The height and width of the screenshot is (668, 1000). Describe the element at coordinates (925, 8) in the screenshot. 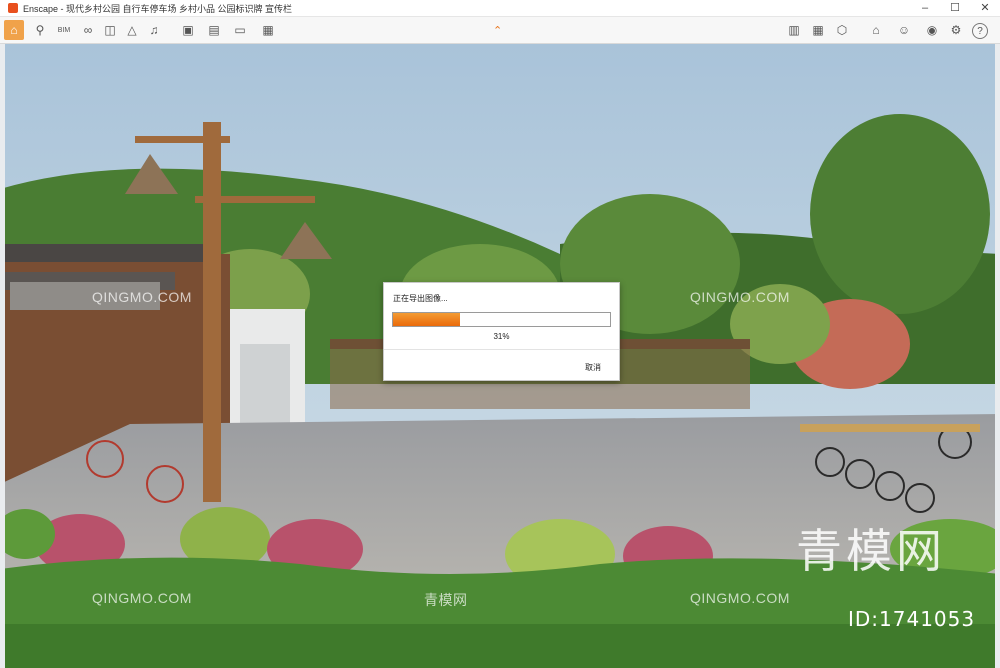

I see `minimize-button: –` at that location.